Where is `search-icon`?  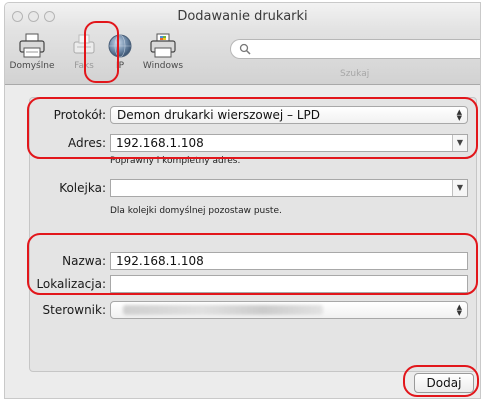 search-icon is located at coordinates (245, 49).